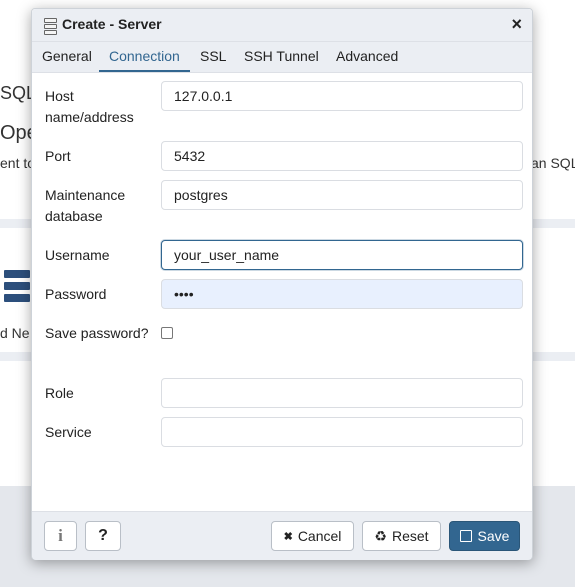  Describe the element at coordinates (553, 163) in the screenshot. I see `background-text: an SQL` at that location.